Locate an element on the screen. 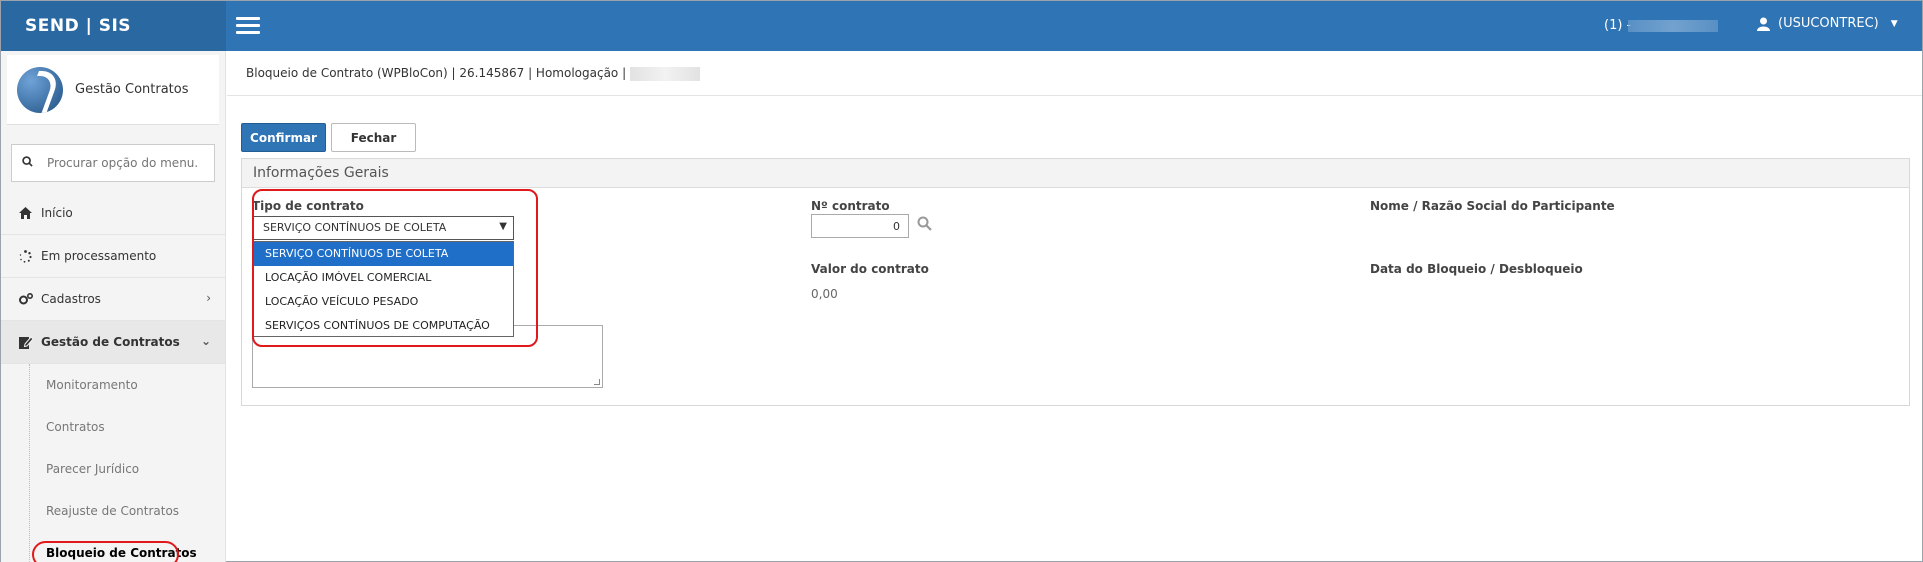  dropdown-option: LOCAÇÃO VEÍCULO PESADO is located at coordinates (383, 302).